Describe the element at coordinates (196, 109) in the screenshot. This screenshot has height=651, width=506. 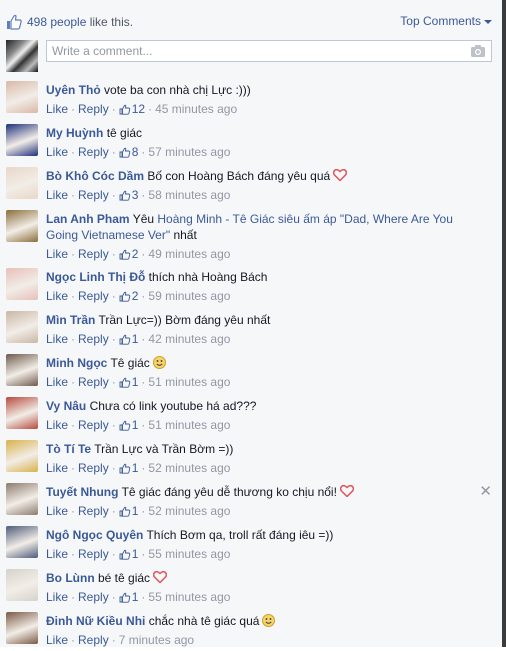
I see `comment-timestamp: 45 minutes ago` at that location.